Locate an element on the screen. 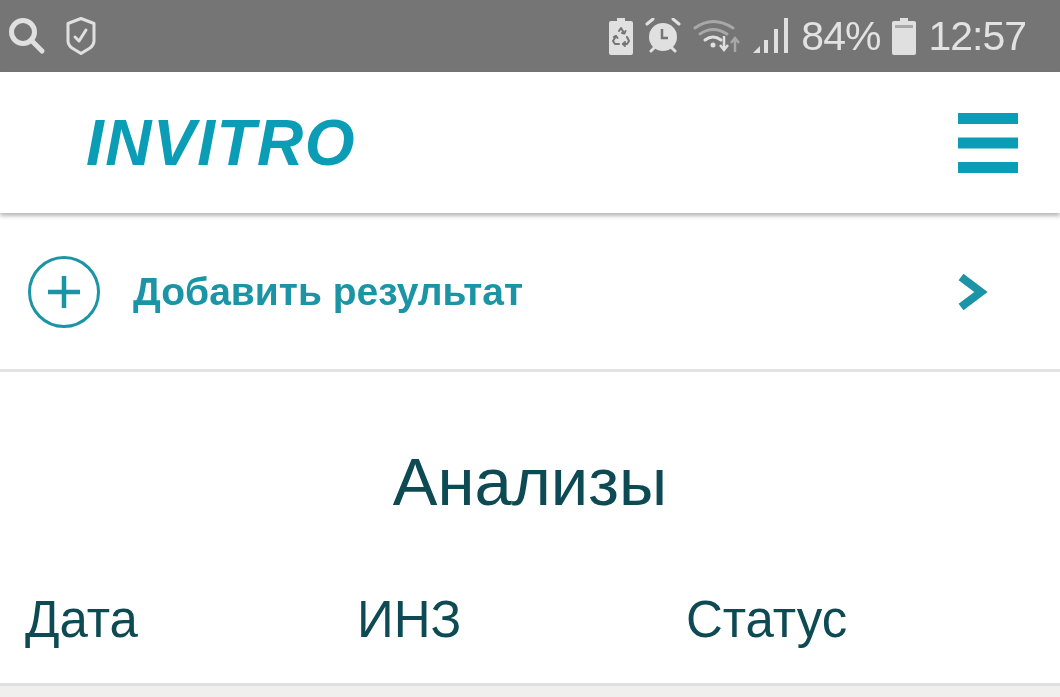  section-title: Анализы is located at coordinates (530, 482).